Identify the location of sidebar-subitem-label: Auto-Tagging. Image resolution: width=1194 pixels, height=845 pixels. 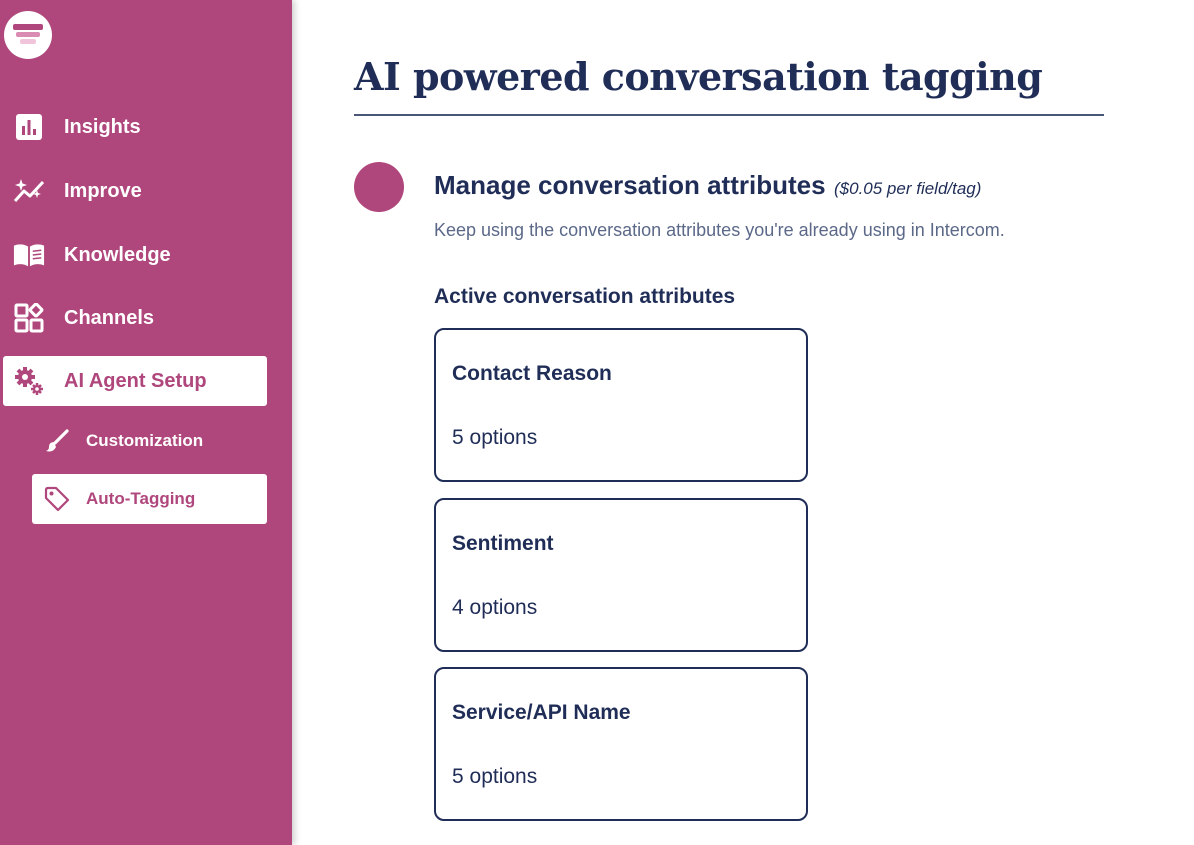
(141, 498).